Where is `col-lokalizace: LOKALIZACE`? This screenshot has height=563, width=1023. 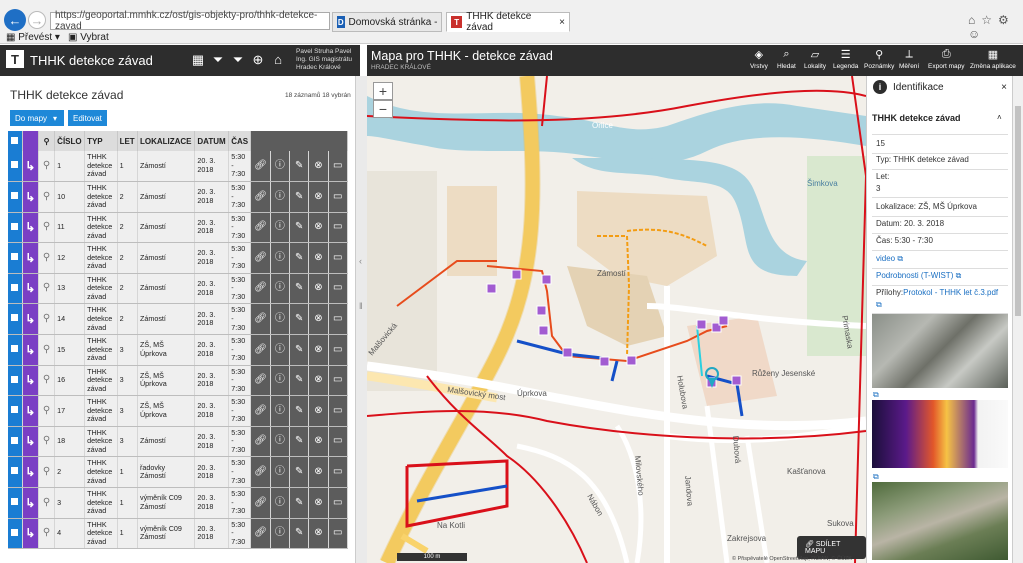
col-lokalizace: LOKALIZACE is located at coordinates (166, 141).